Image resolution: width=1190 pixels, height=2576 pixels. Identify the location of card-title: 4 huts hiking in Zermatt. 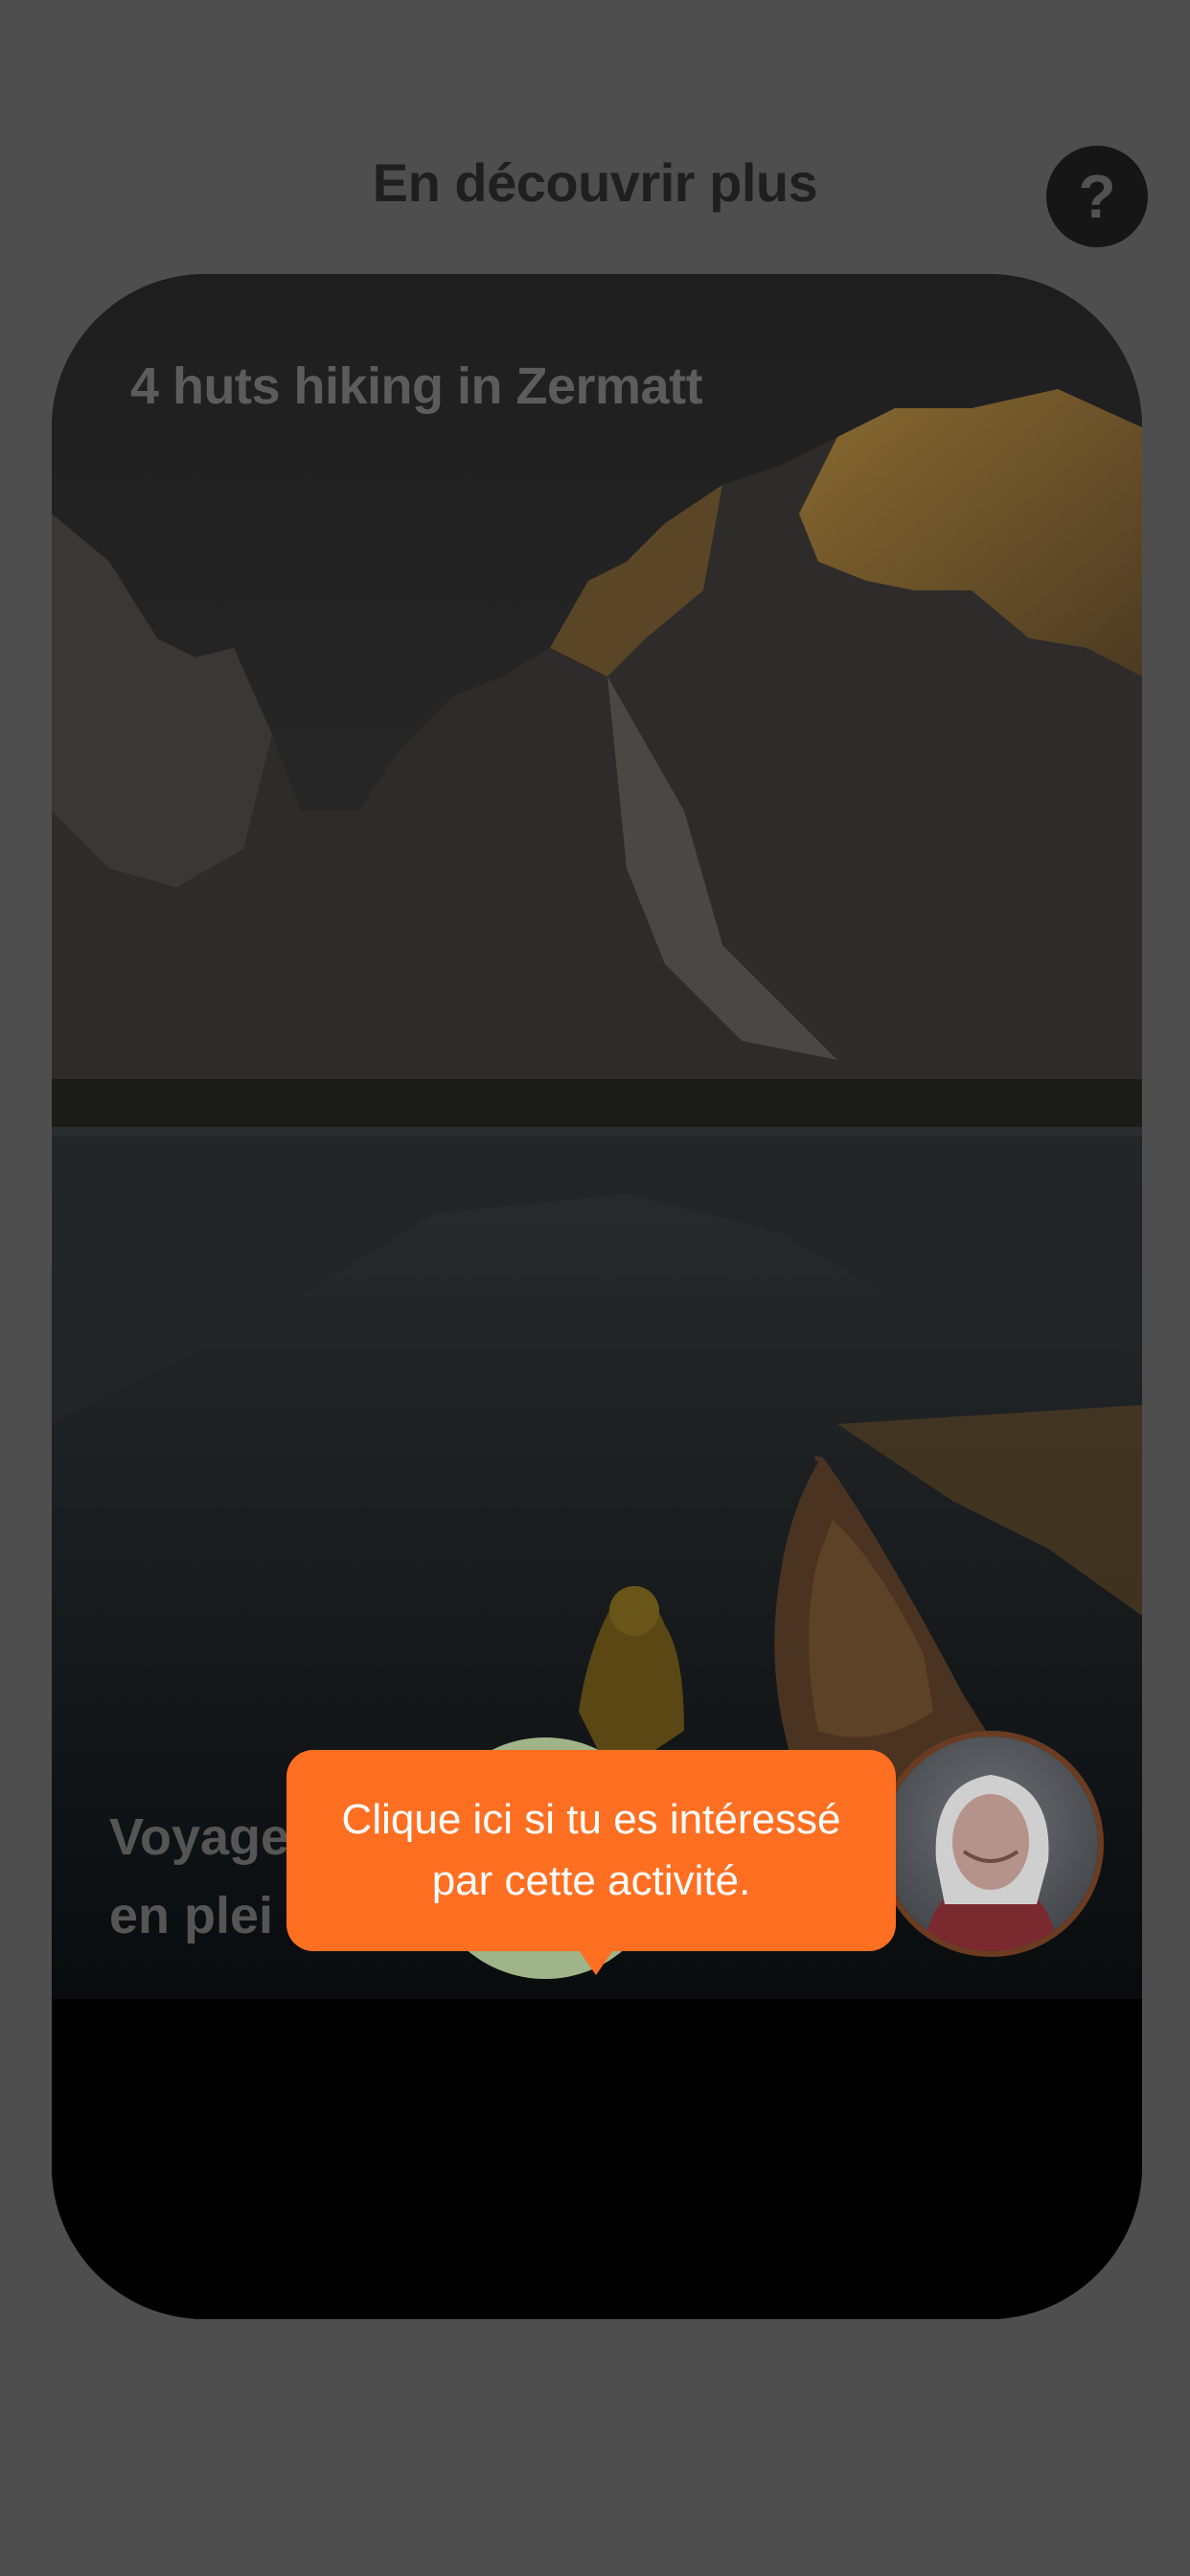
(417, 386).